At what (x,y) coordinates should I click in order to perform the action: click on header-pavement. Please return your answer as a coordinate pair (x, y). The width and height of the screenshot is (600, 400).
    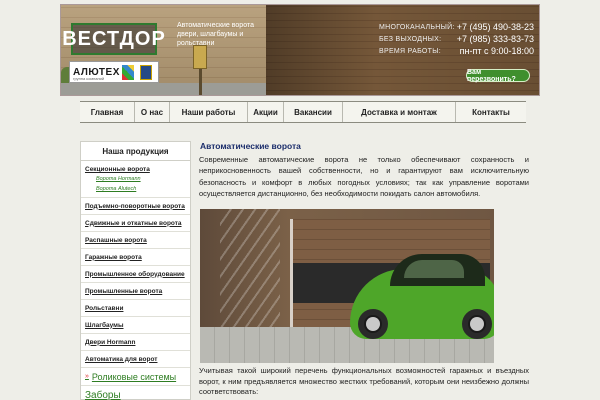
    Looking at the image, I should click on (168, 89).